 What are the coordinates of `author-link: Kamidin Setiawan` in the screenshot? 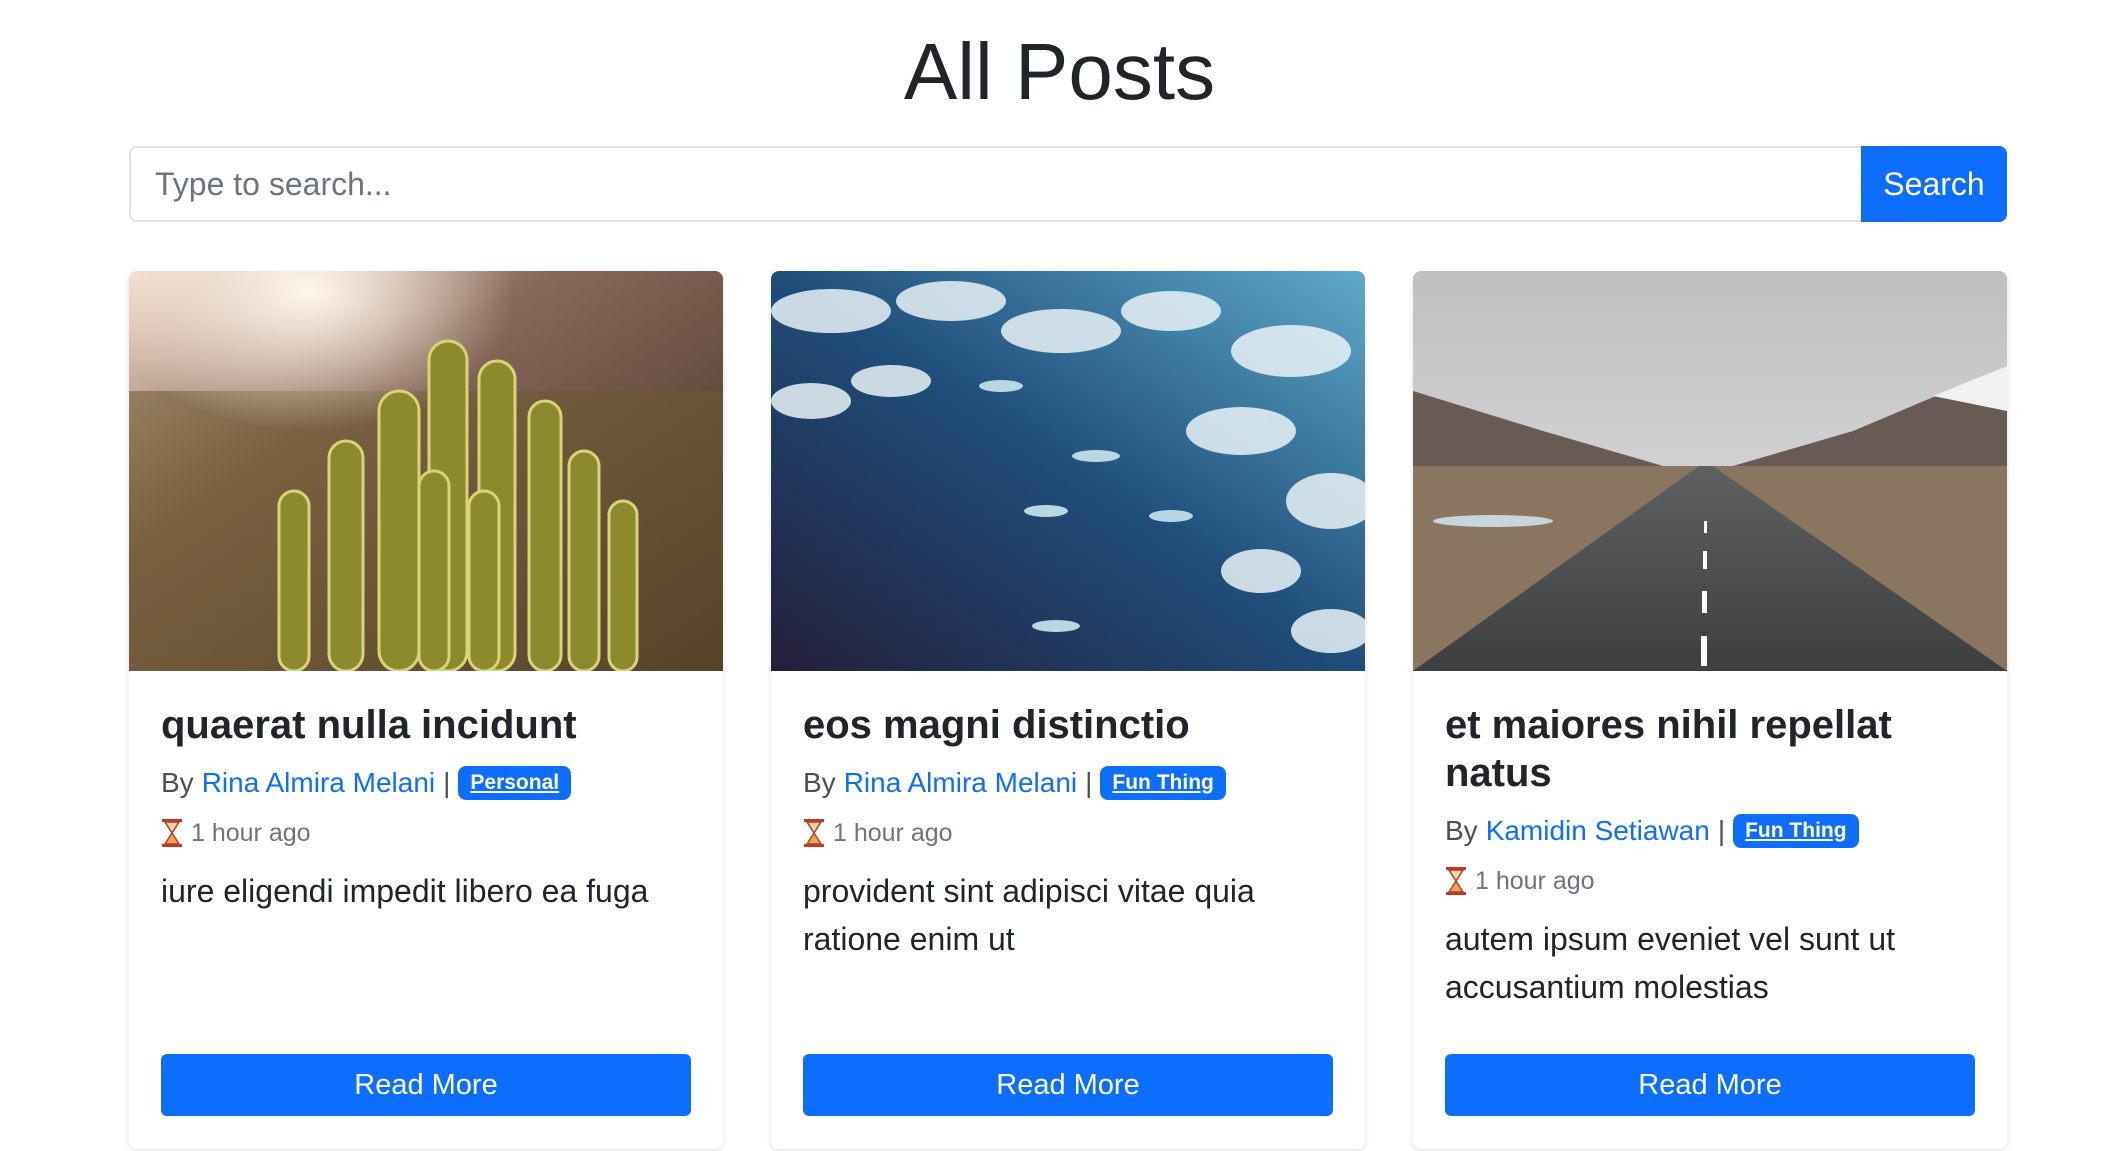 It's located at (1598, 831).